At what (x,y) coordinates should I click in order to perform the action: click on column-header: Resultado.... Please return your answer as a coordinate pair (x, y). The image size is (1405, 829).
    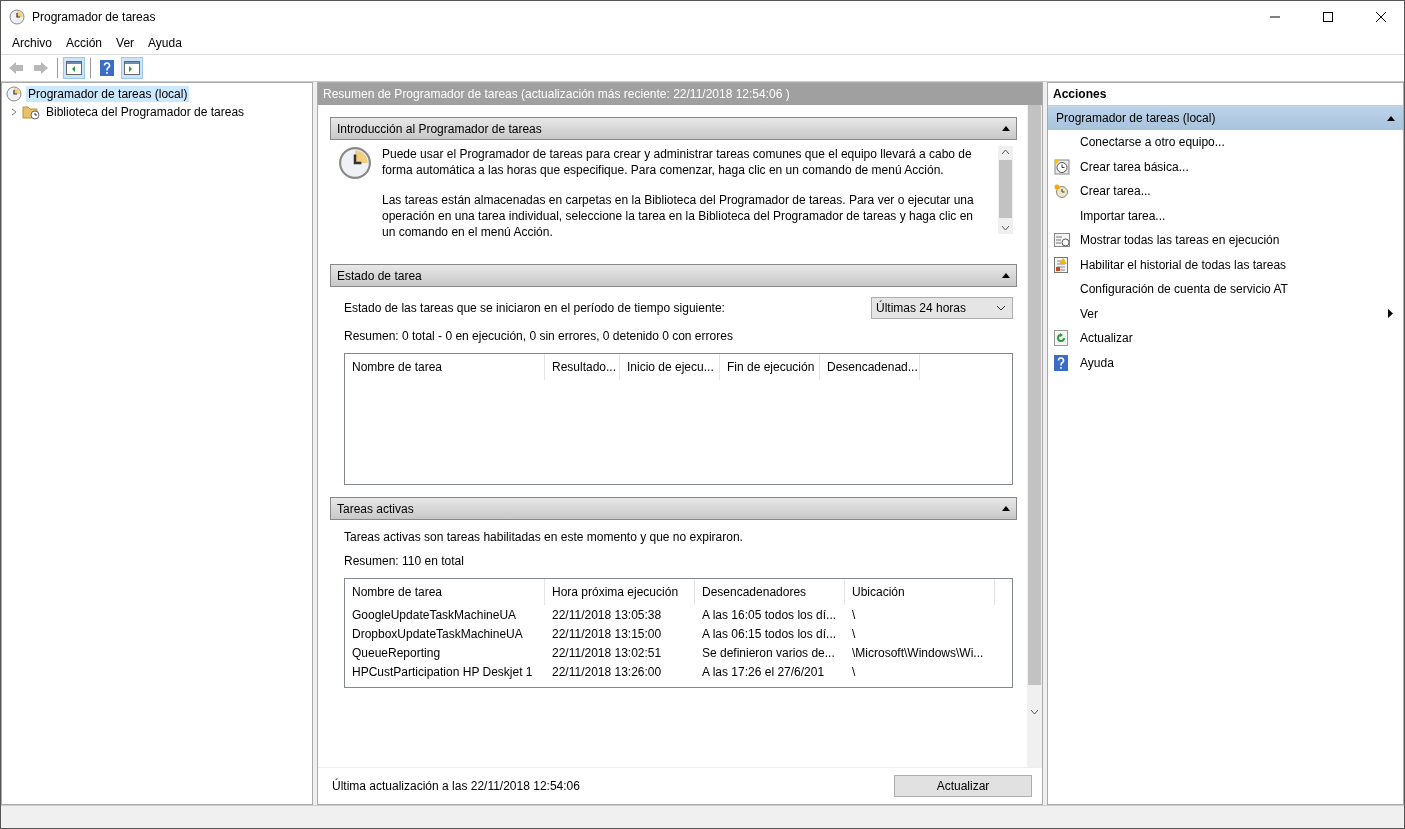
    Looking at the image, I should click on (582, 367).